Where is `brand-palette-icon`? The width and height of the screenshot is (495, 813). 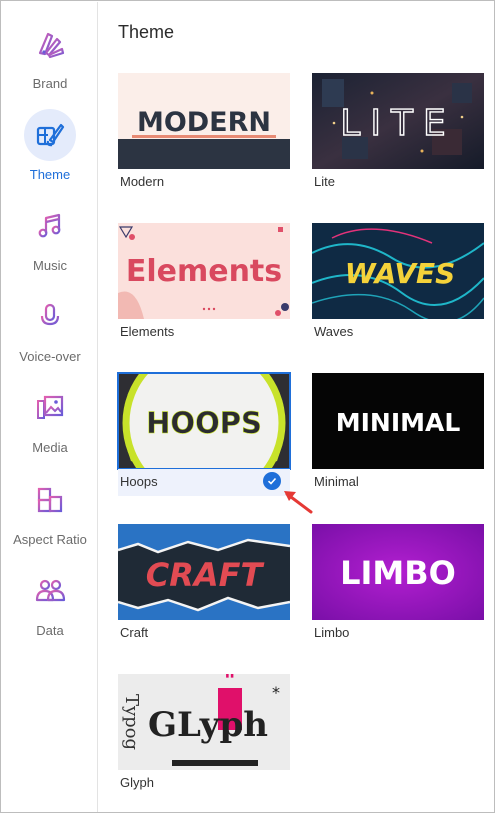
brand-palette-icon is located at coordinates (50, 44).